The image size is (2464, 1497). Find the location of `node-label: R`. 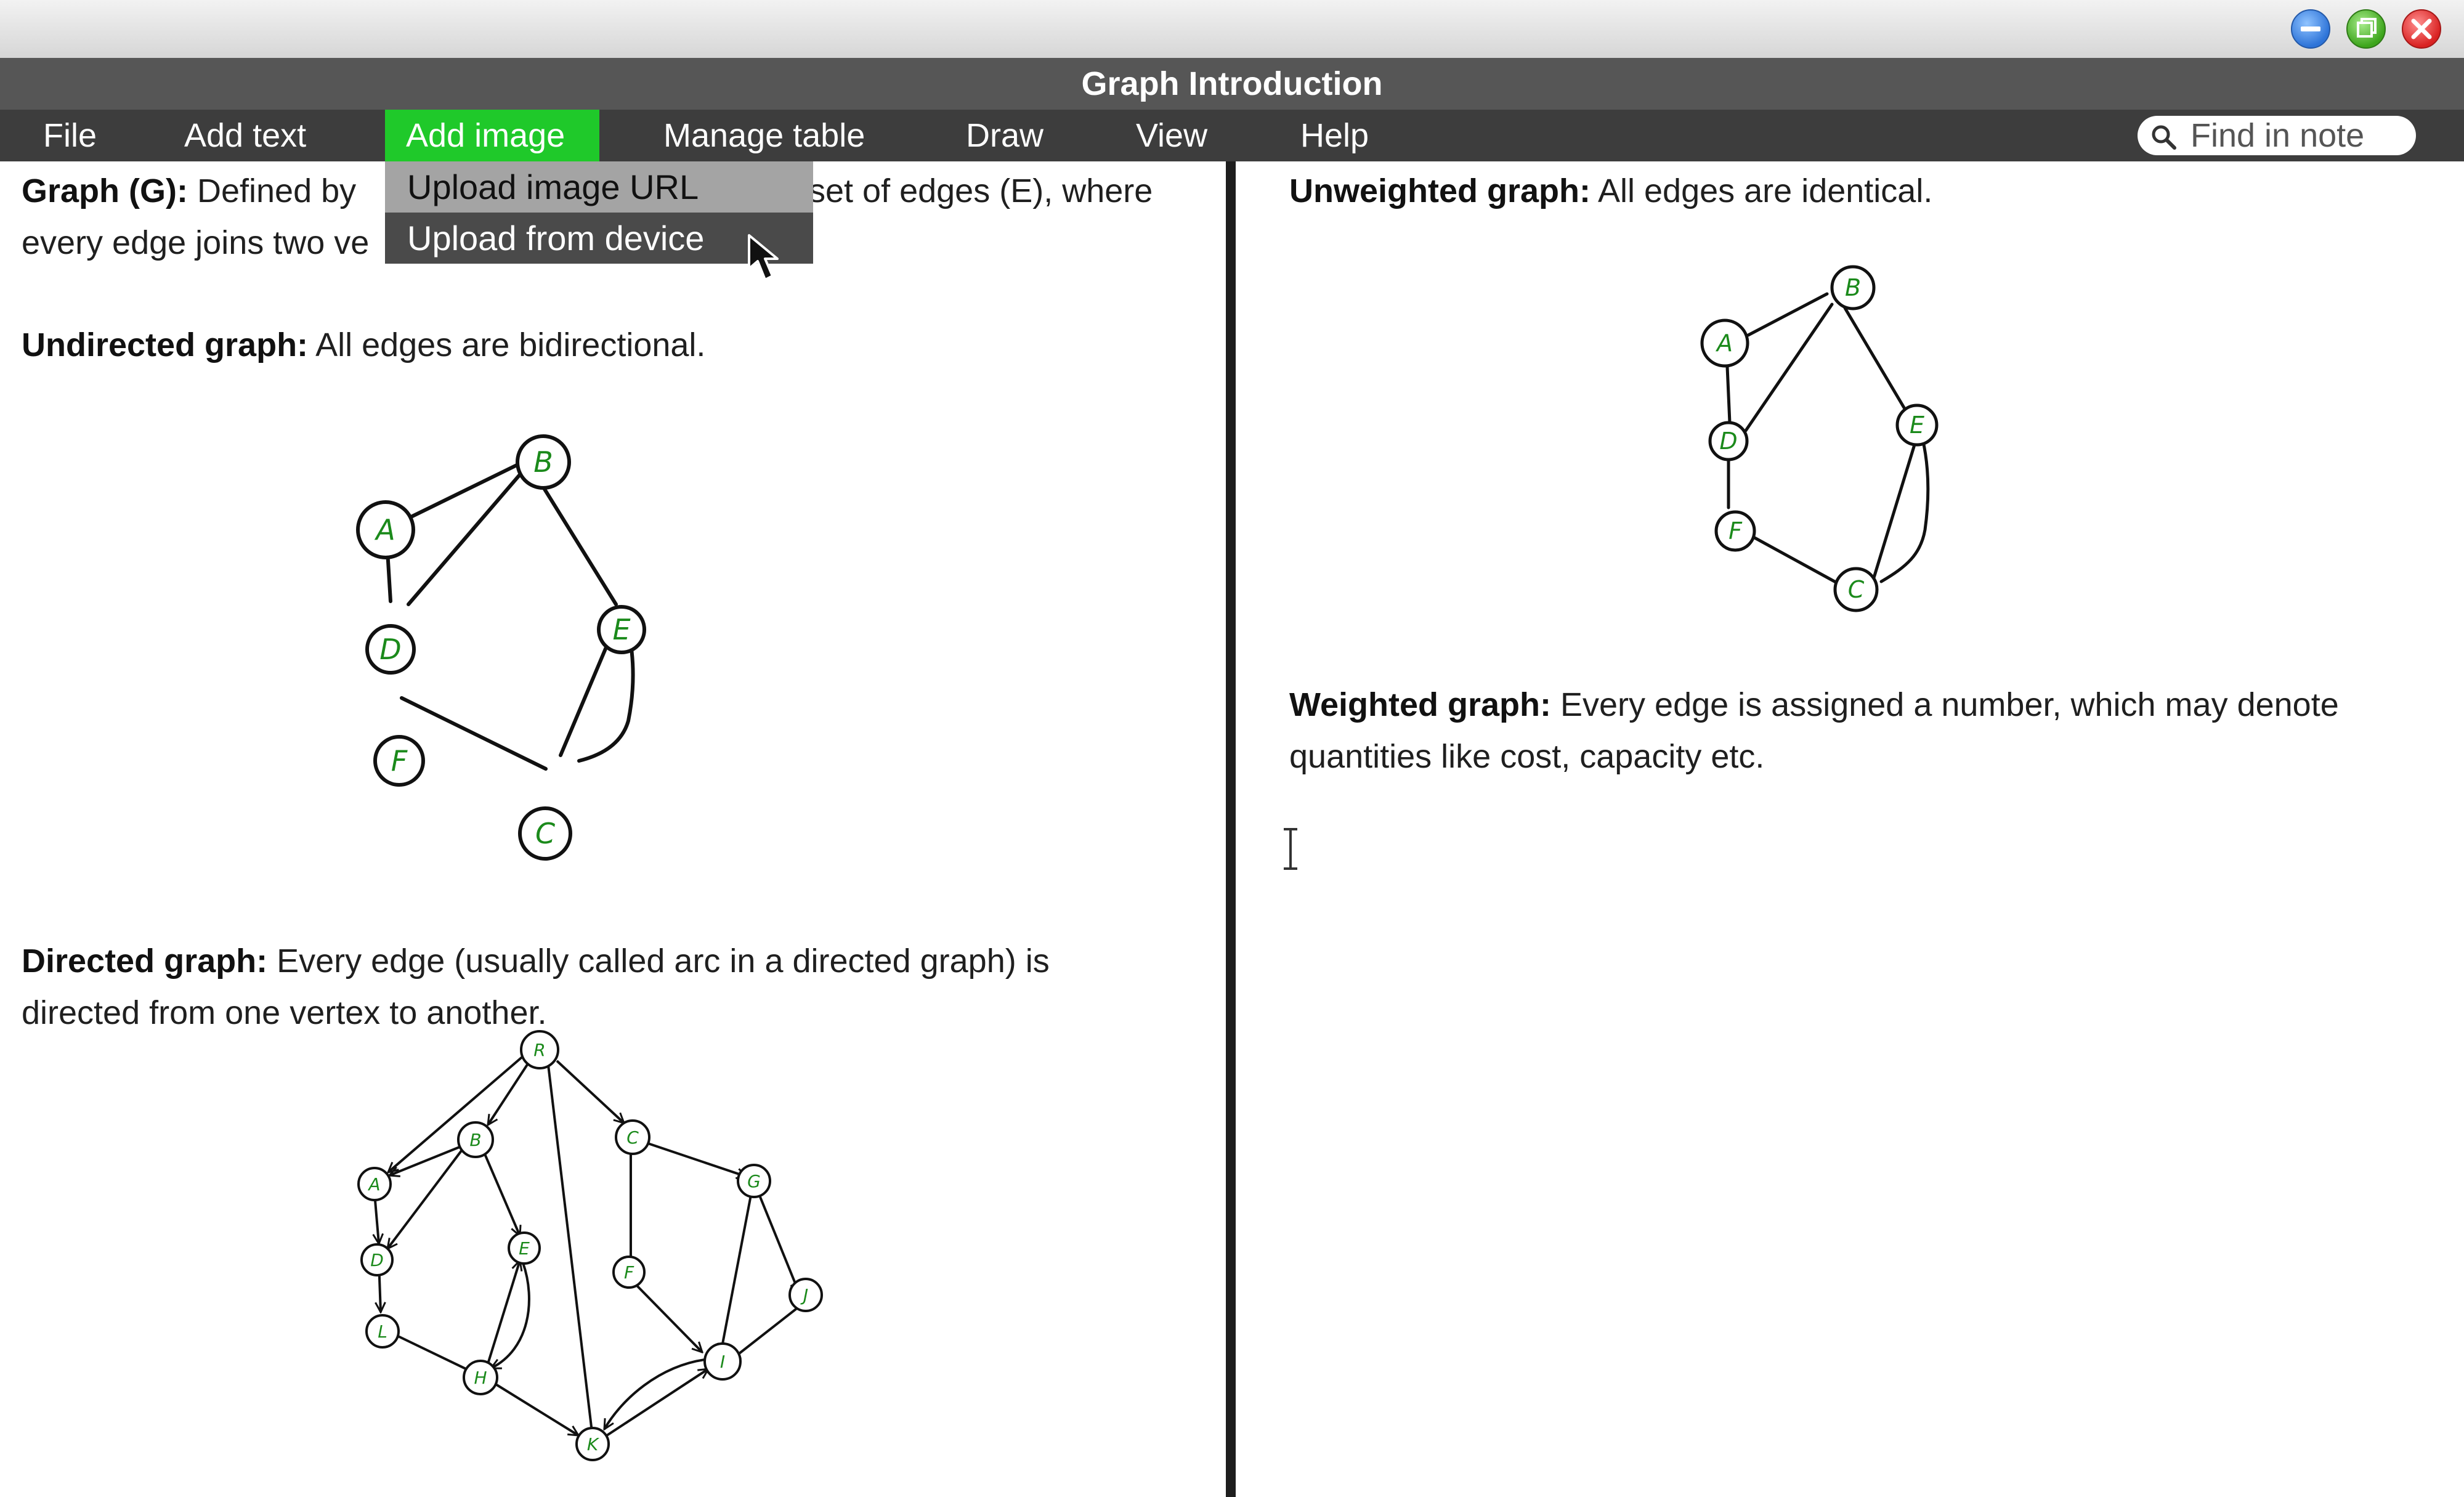

node-label: R is located at coordinates (539, 1050).